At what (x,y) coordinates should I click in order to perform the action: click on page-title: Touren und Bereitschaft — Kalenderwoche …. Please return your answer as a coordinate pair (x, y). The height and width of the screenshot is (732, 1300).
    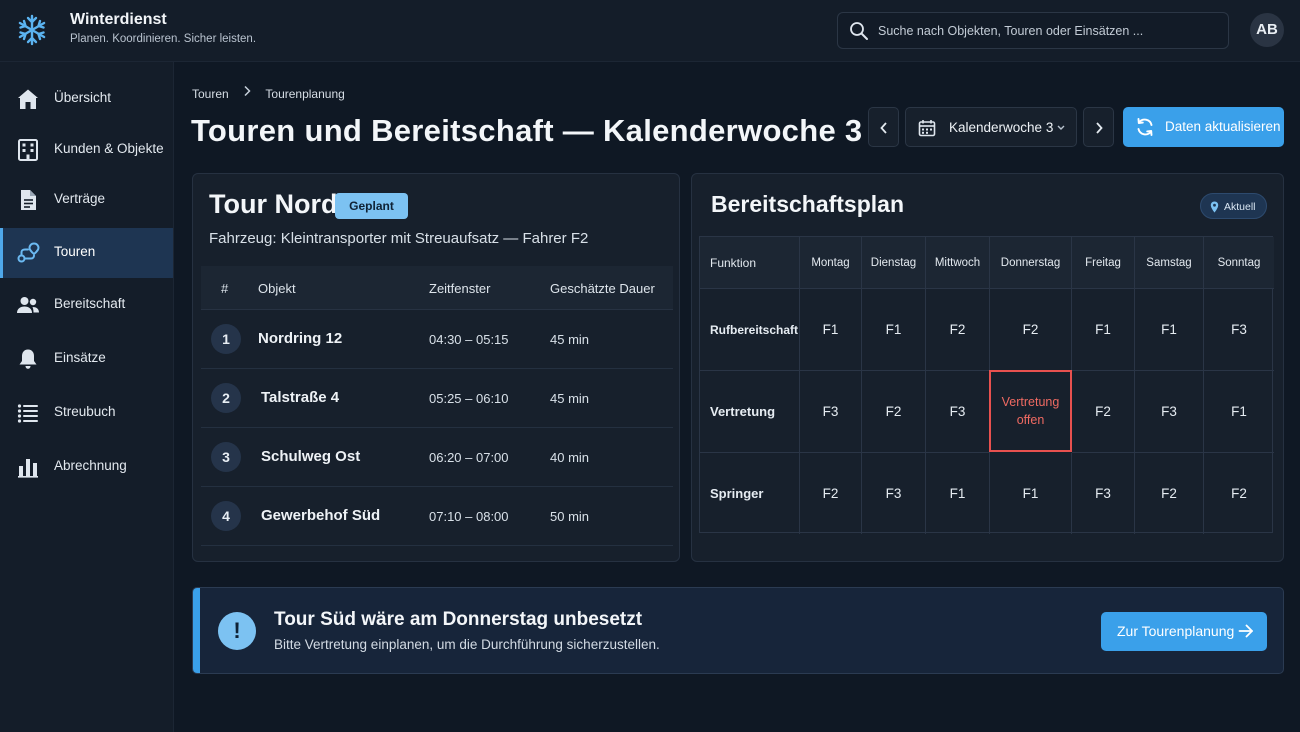
    Looking at the image, I should click on (527, 130).